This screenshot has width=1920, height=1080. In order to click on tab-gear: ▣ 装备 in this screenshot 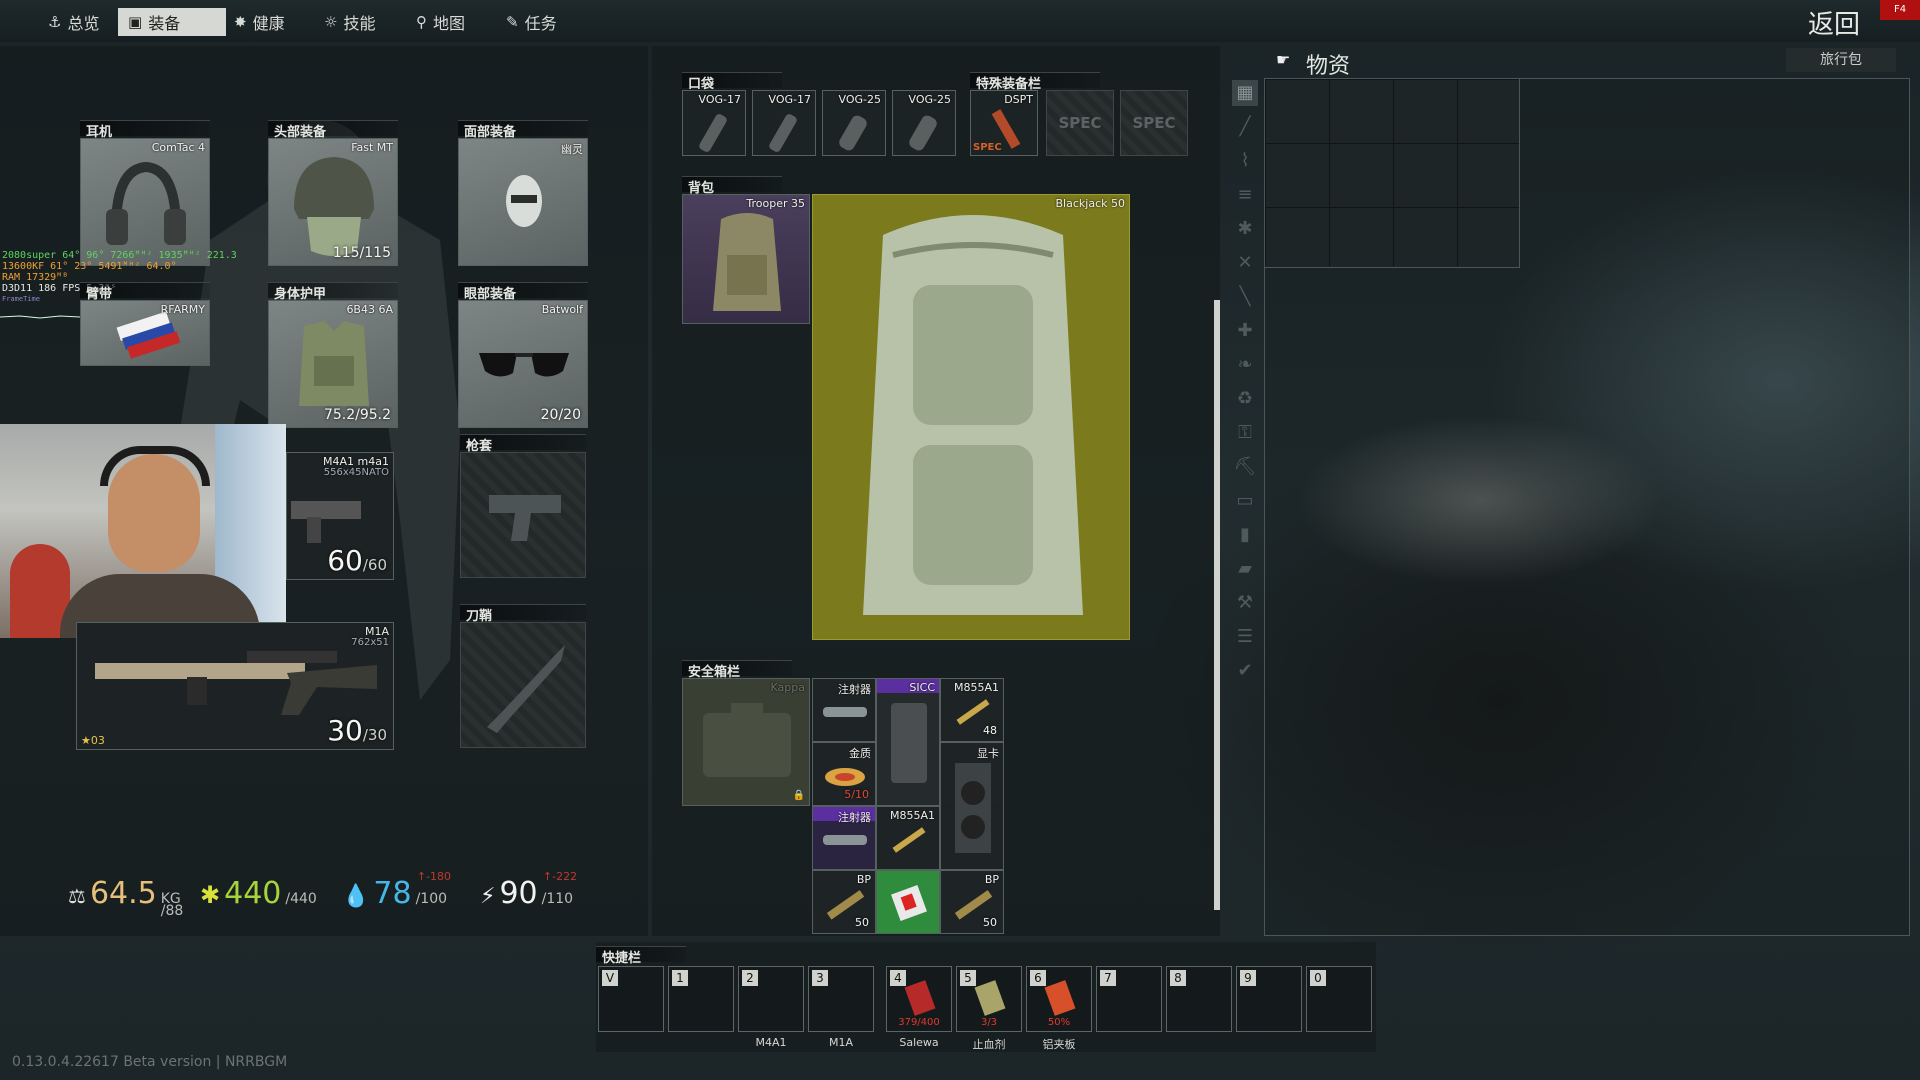, I will do `click(172, 22)`.